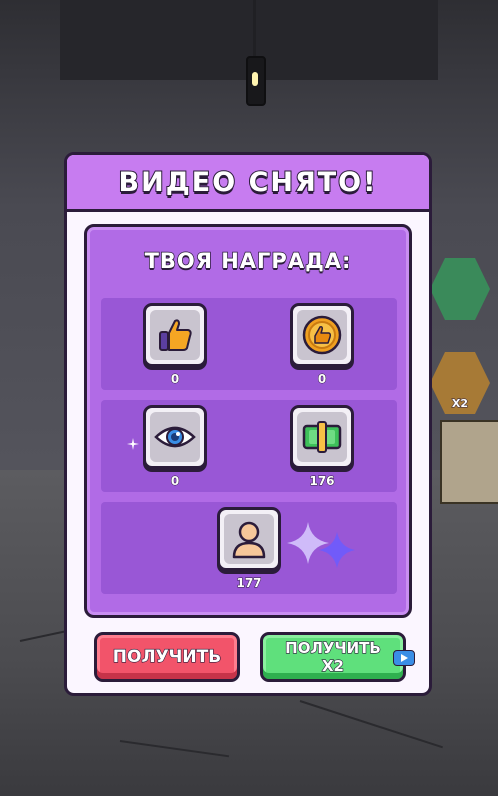 The height and width of the screenshot is (796, 498). I want to click on thumbs-up-coin-icon, so click(322, 335).